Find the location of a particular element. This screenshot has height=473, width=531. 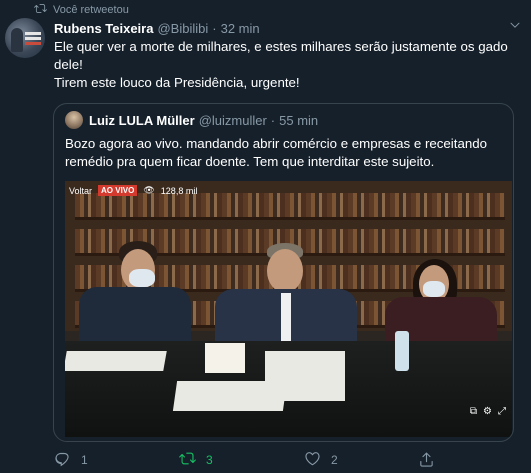

like-icon is located at coordinates (312, 460).